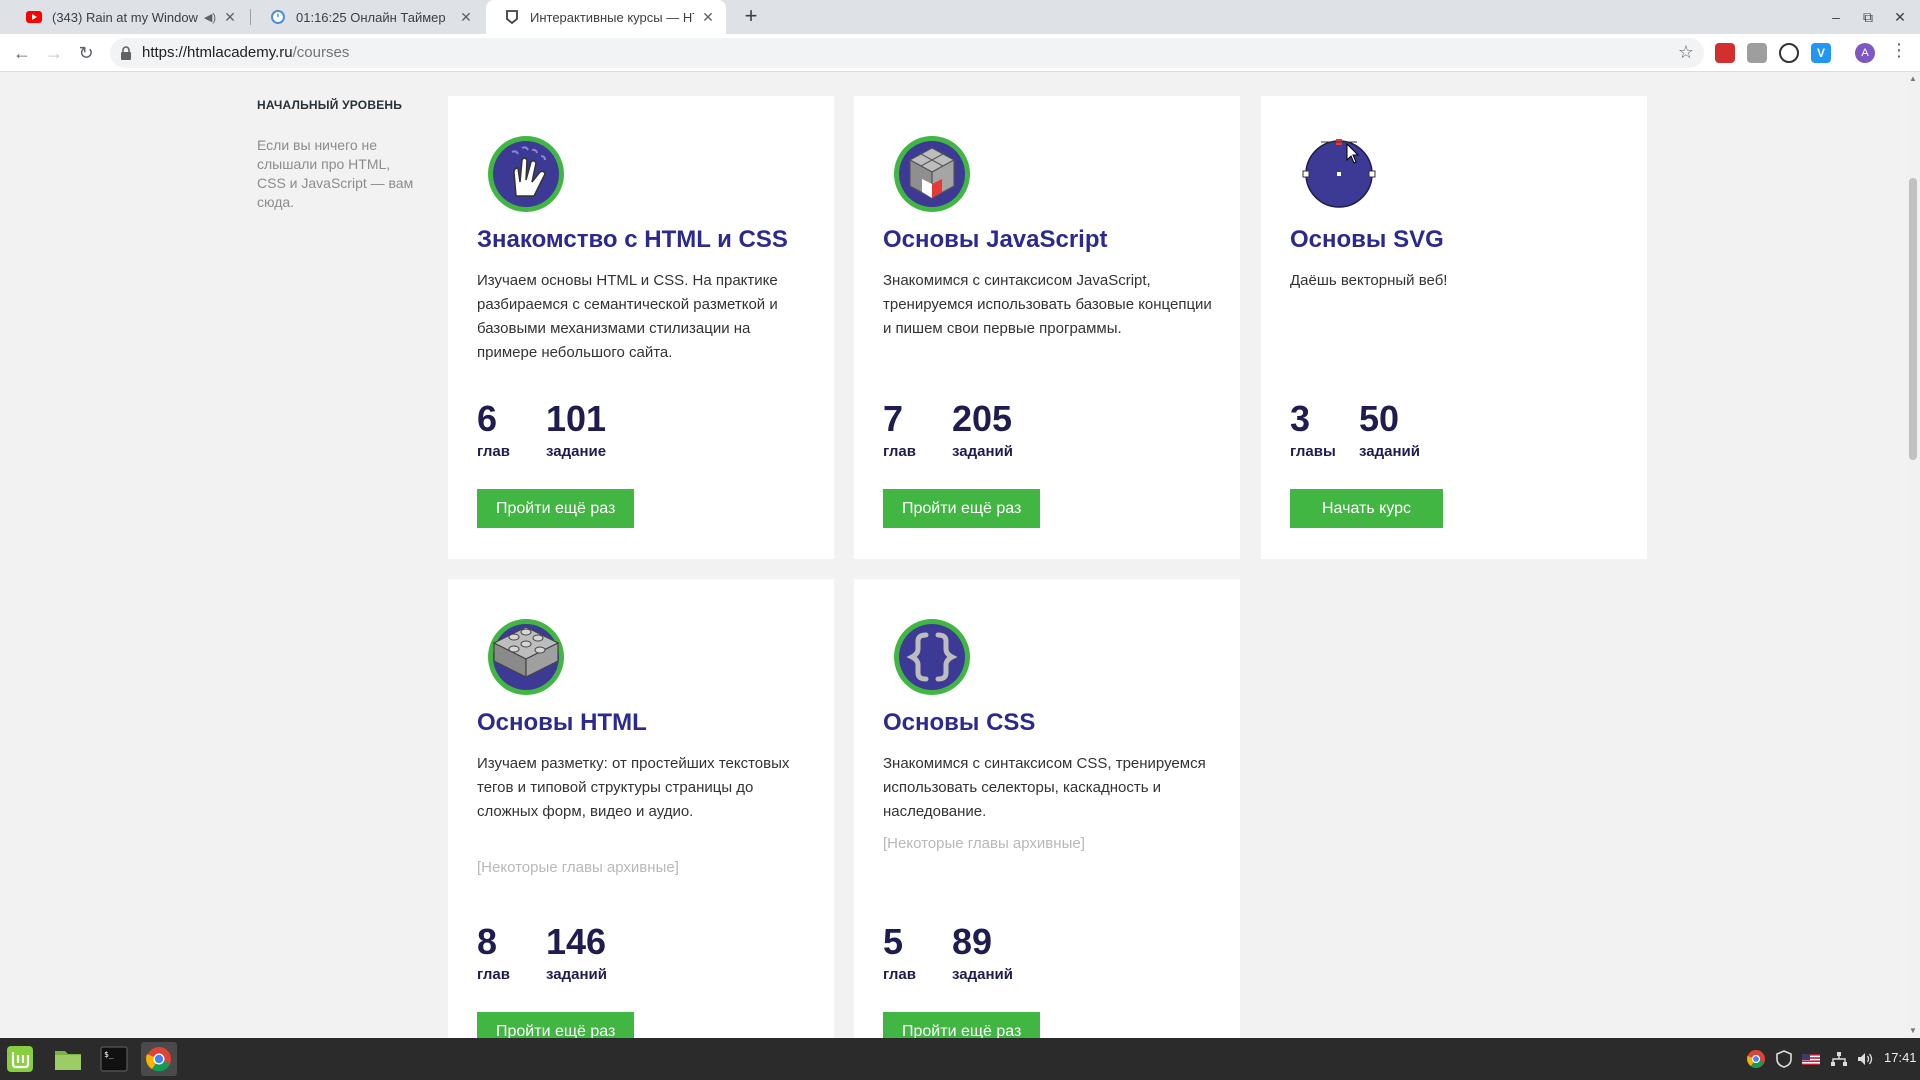 This screenshot has width=1920, height=1080. What do you see at coordinates (1789, 53) in the screenshot?
I see `sync-extension-icon` at bounding box center [1789, 53].